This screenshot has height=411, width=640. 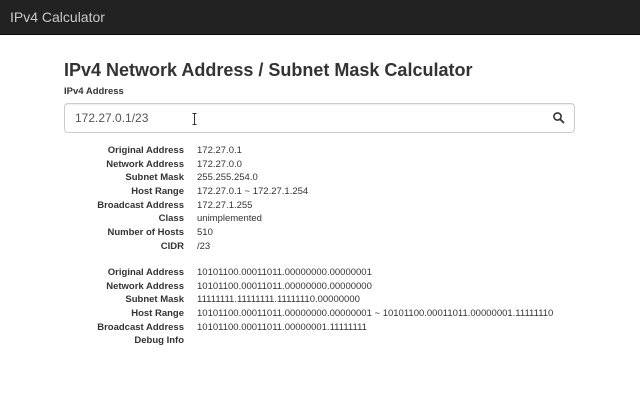 I want to click on result-label: Number of Hosts, so click(x=145, y=233).